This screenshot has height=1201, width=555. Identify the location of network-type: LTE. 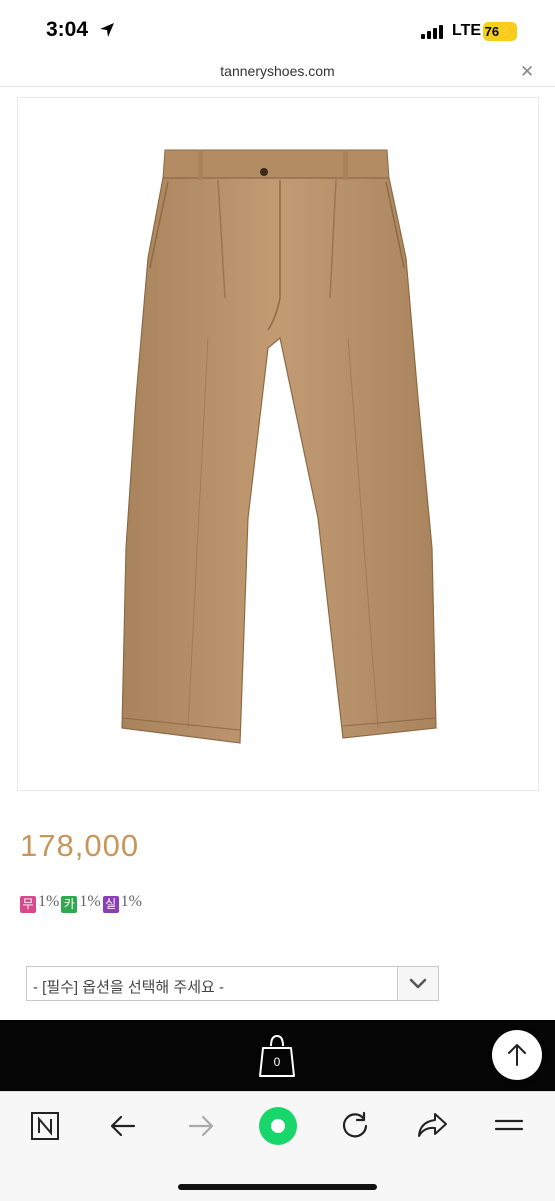
(467, 30).